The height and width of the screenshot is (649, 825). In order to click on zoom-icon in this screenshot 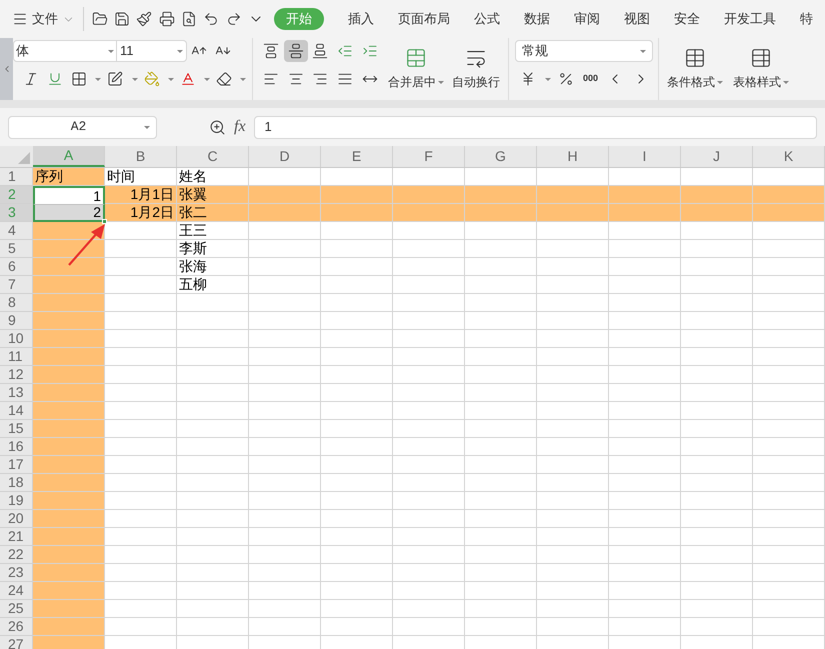, I will do `click(217, 127)`.